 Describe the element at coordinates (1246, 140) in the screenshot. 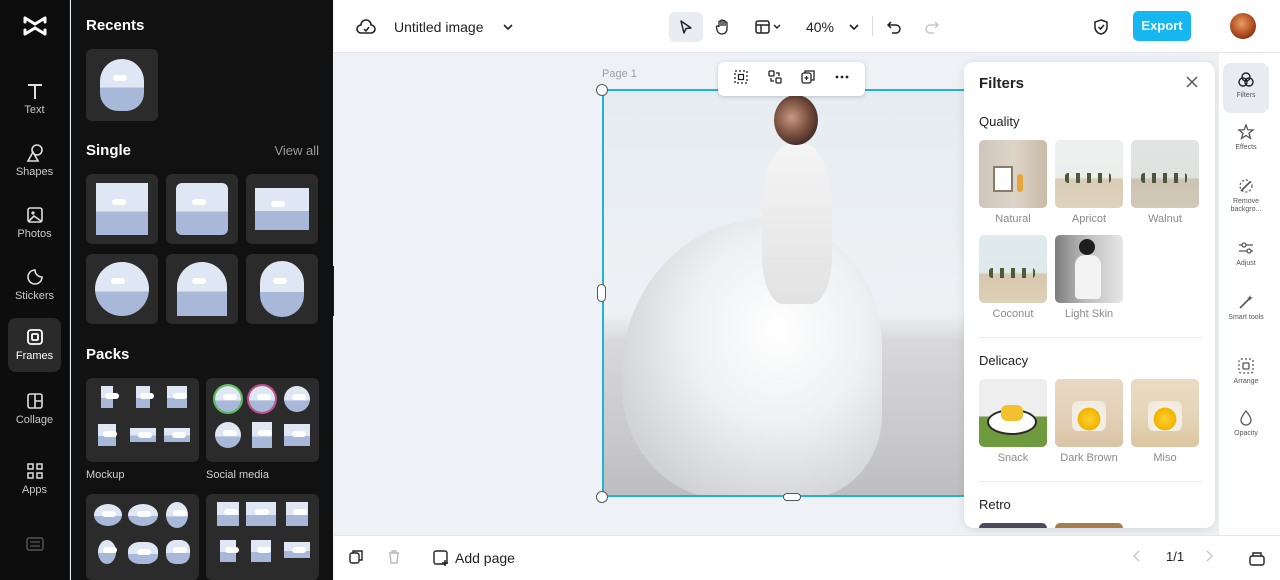

I see `tool-effects: Effects` at that location.